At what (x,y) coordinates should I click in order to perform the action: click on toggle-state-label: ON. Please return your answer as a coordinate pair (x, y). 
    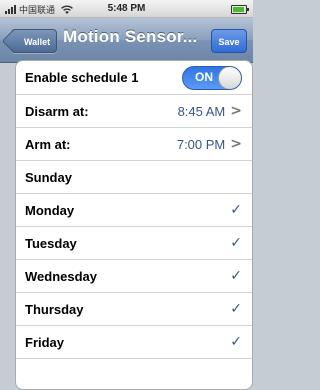
    Looking at the image, I should click on (204, 76).